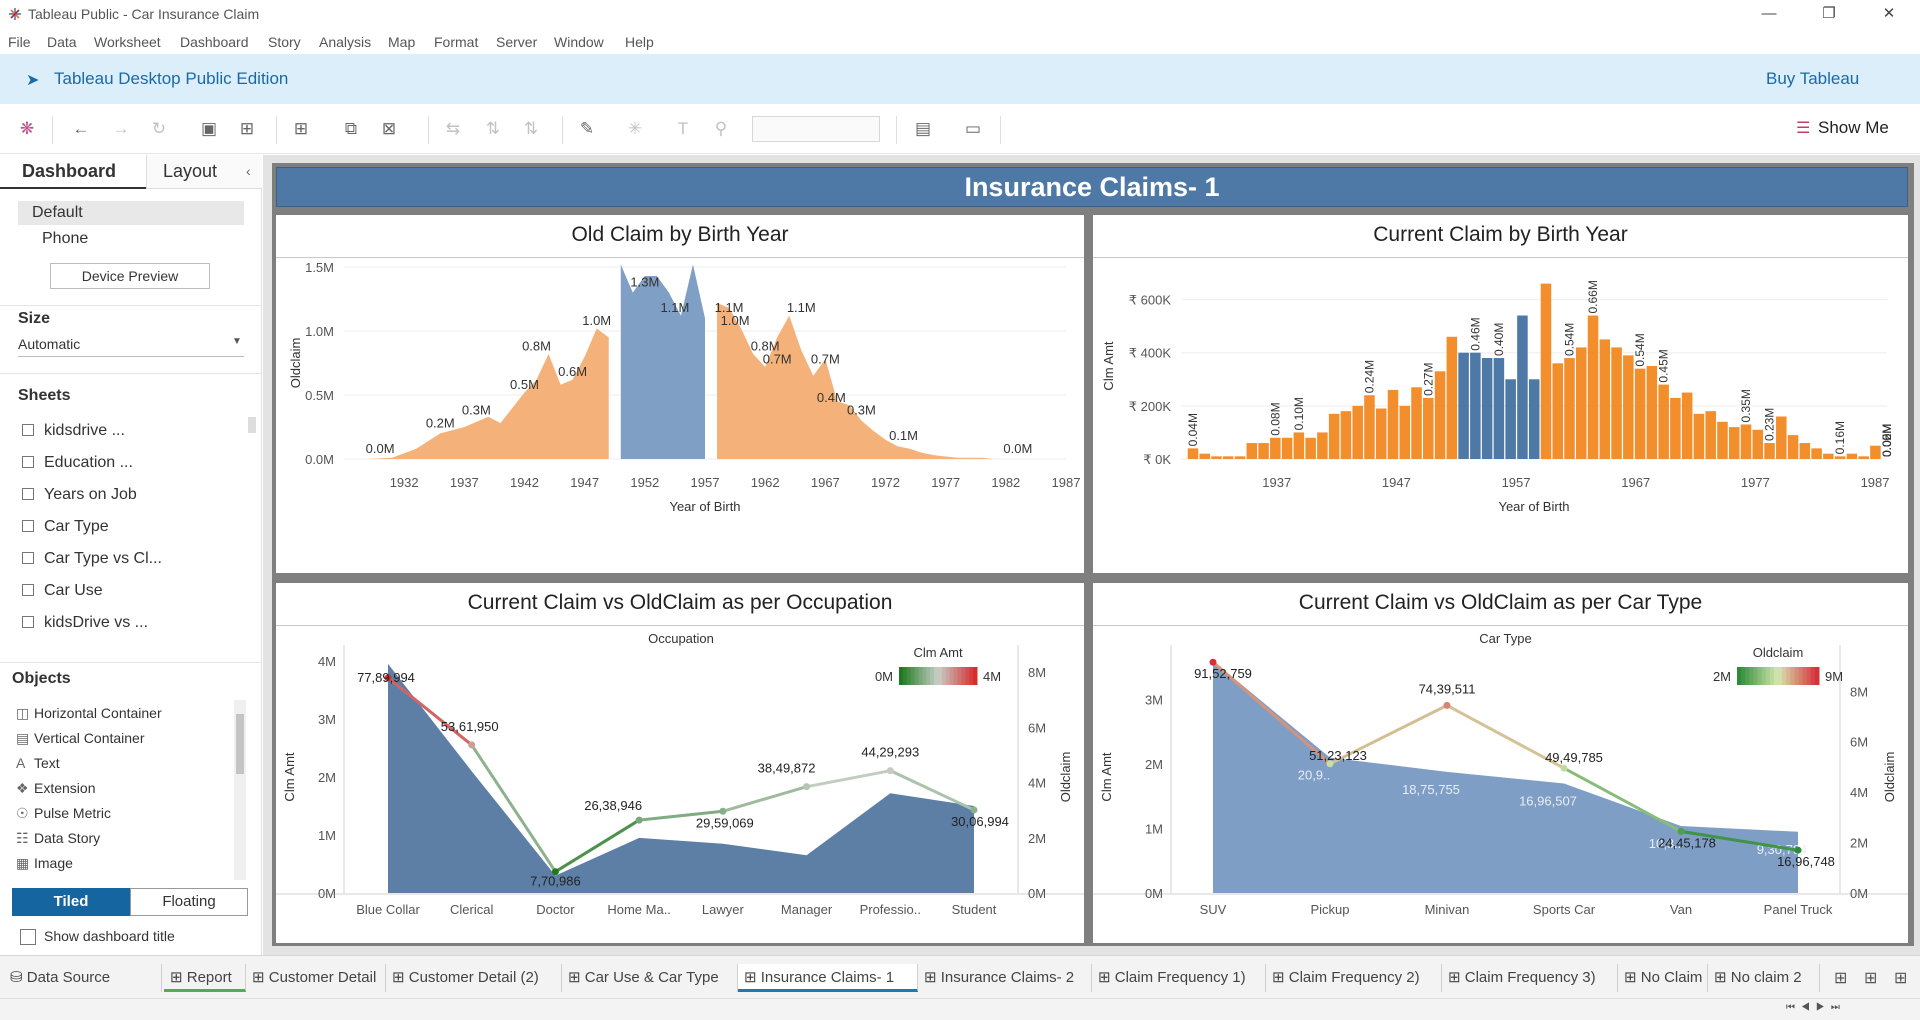 Image resolution: width=1920 pixels, height=1020 pixels. What do you see at coordinates (453, 129) in the screenshot?
I see `swap-icon: ⇆` at bounding box center [453, 129].